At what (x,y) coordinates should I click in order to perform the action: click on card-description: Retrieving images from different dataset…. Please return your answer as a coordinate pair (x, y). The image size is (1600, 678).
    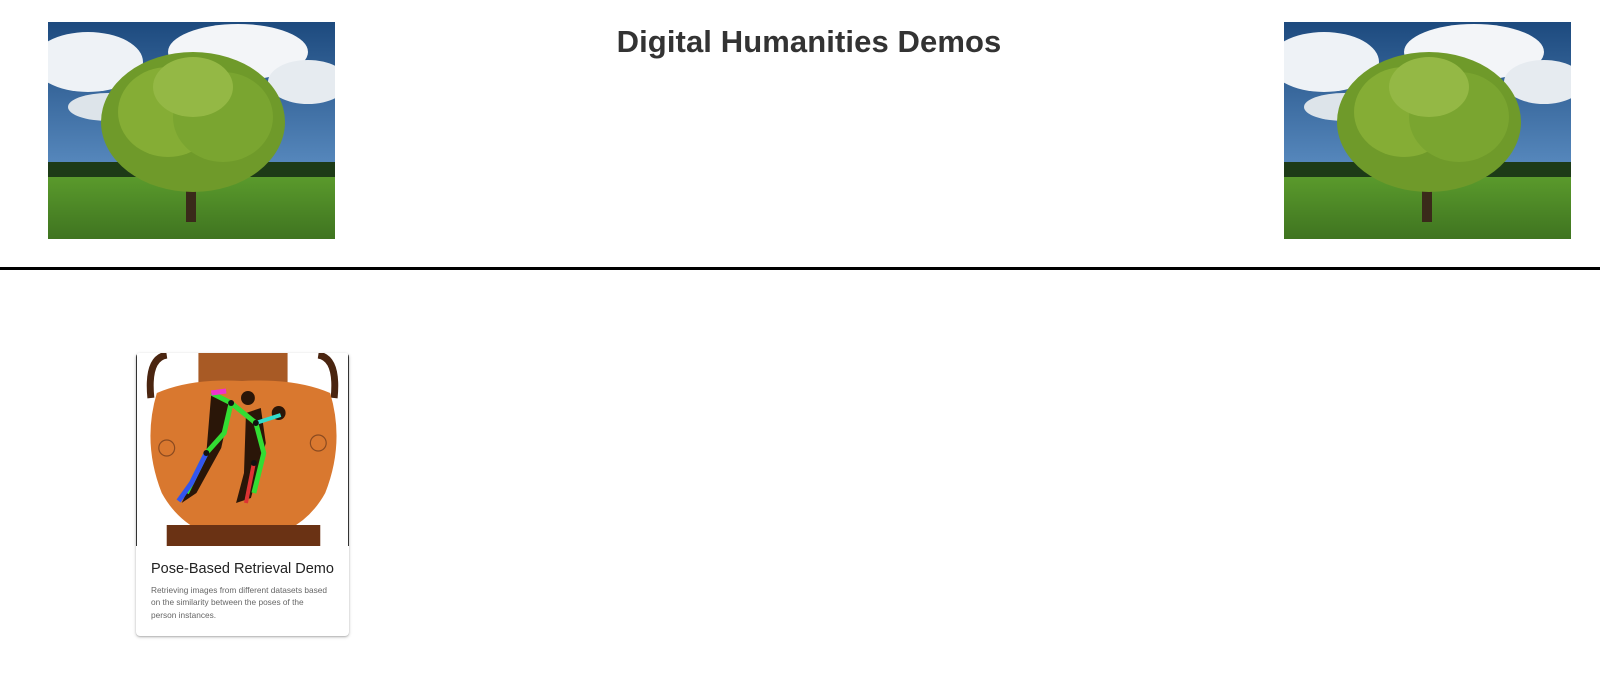
    Looking at the image, I should click on (239, 602).